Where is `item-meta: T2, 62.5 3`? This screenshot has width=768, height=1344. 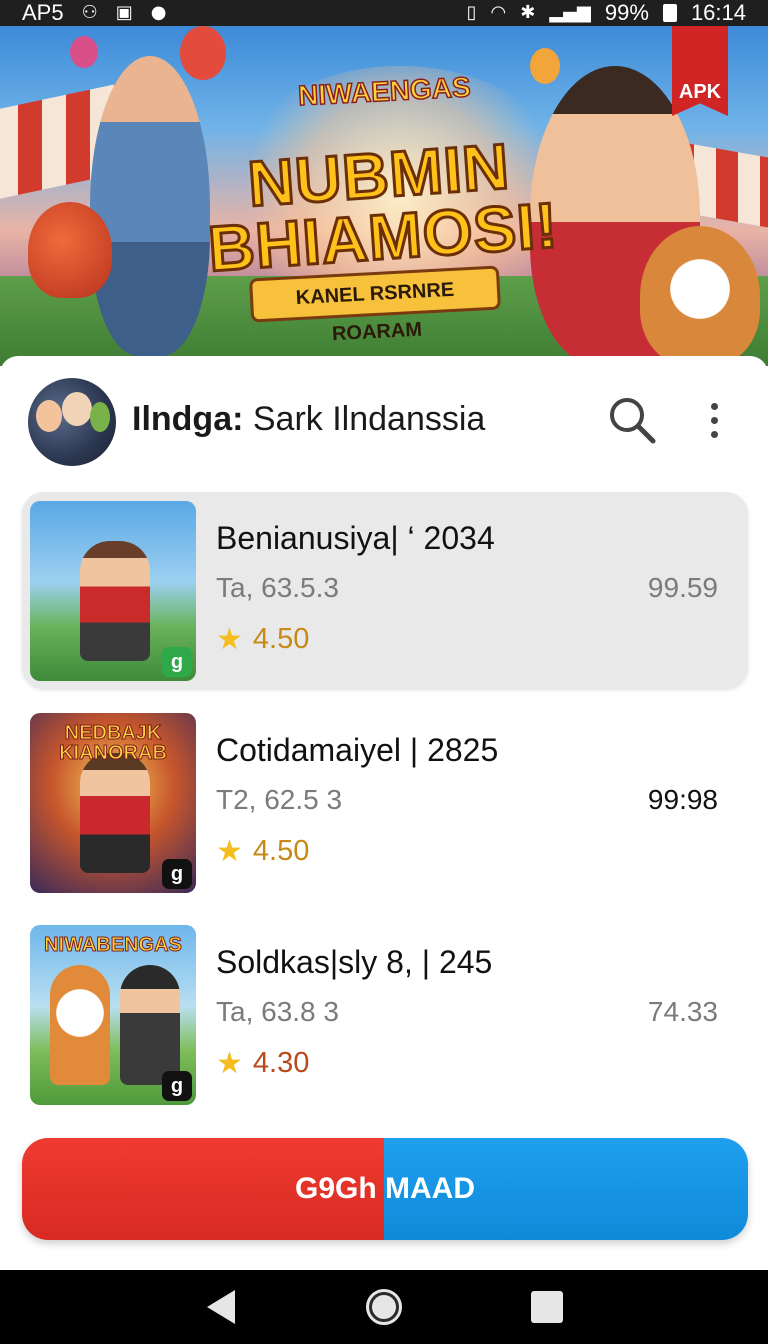 item-meta: T2, 62.5 3 is located at coordinates (279, 799).